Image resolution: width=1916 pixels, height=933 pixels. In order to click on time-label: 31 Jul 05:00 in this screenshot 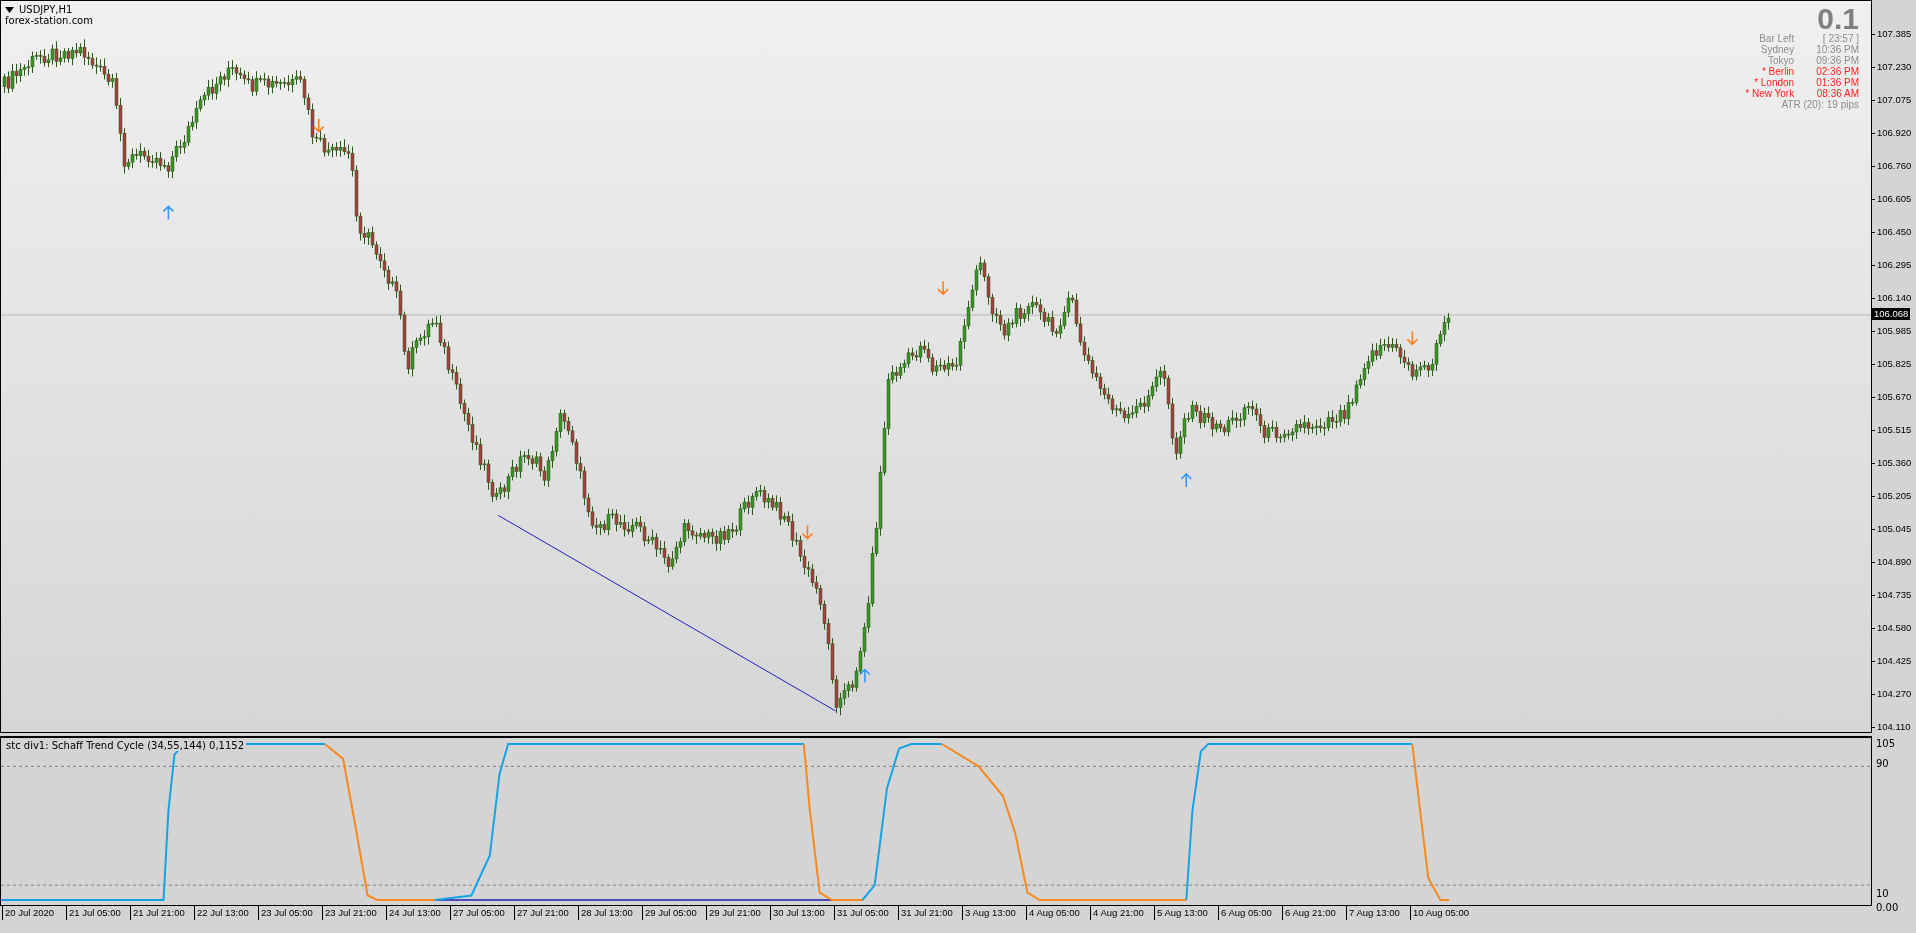, I will do `click(866, 913)`.